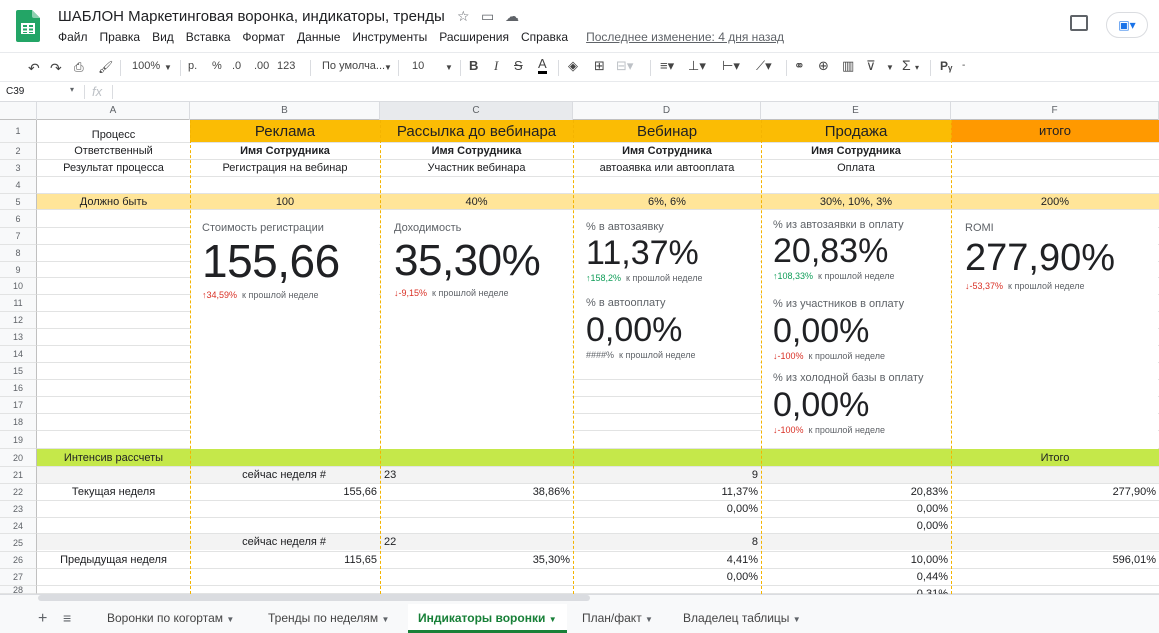 Image resolution: width=1159 pixels, height=633 pixels. I want to click on text-rotation-icon: ⟋▾, so click(764, 66).